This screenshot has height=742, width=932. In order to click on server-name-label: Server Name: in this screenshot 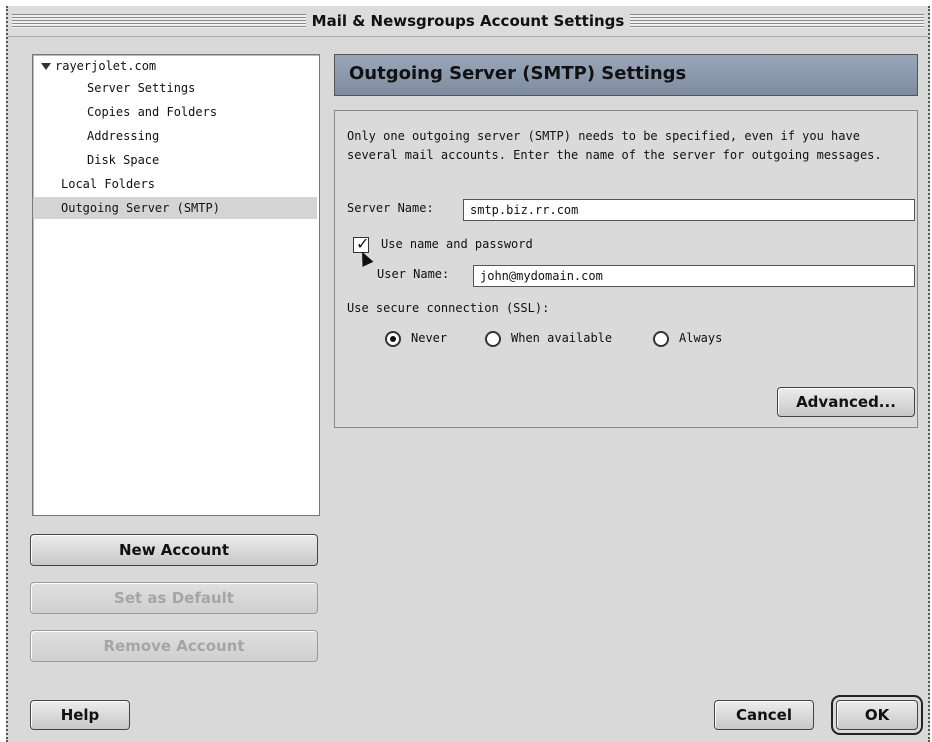, I will do `click(390, 208)`.